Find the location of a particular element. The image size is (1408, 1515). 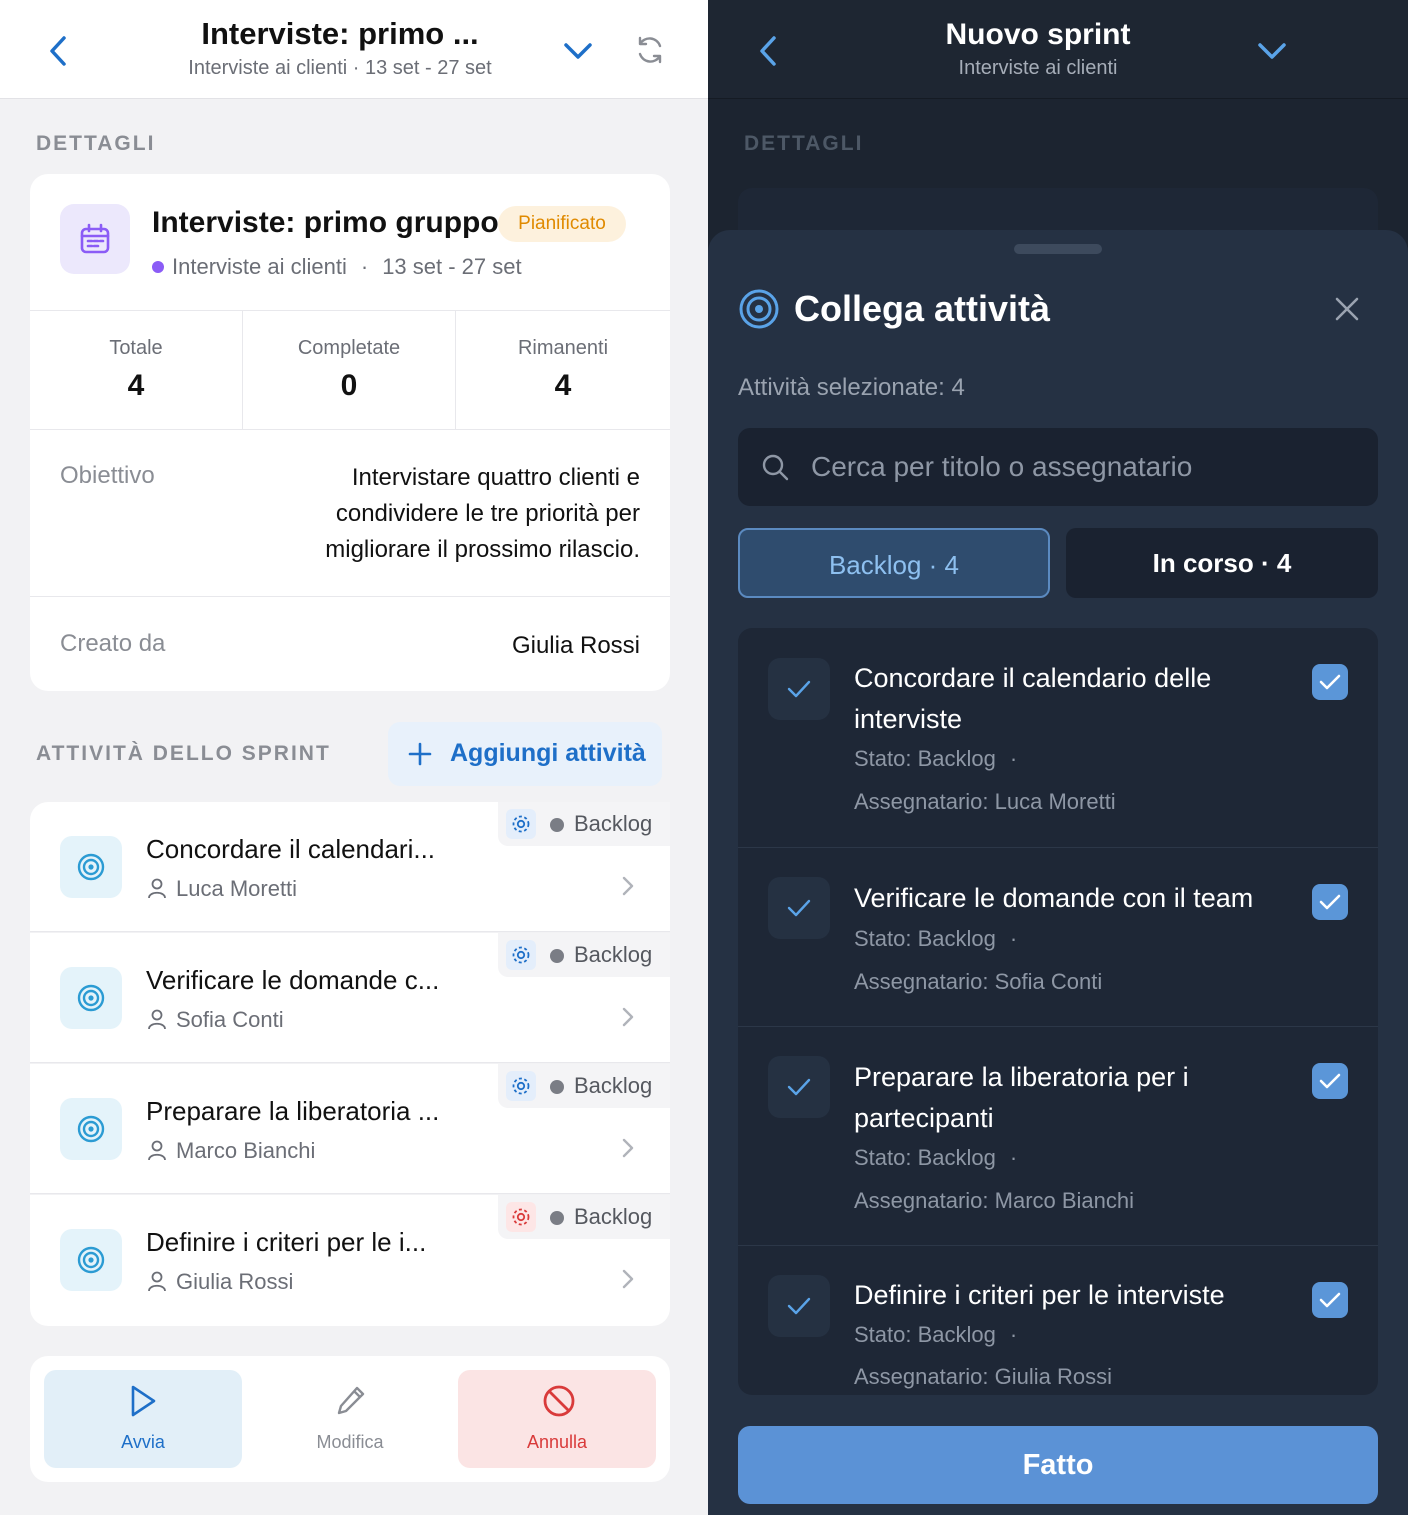

search-input: Cerca per titolo o assegnatario is located at coordinates (1058, 467).